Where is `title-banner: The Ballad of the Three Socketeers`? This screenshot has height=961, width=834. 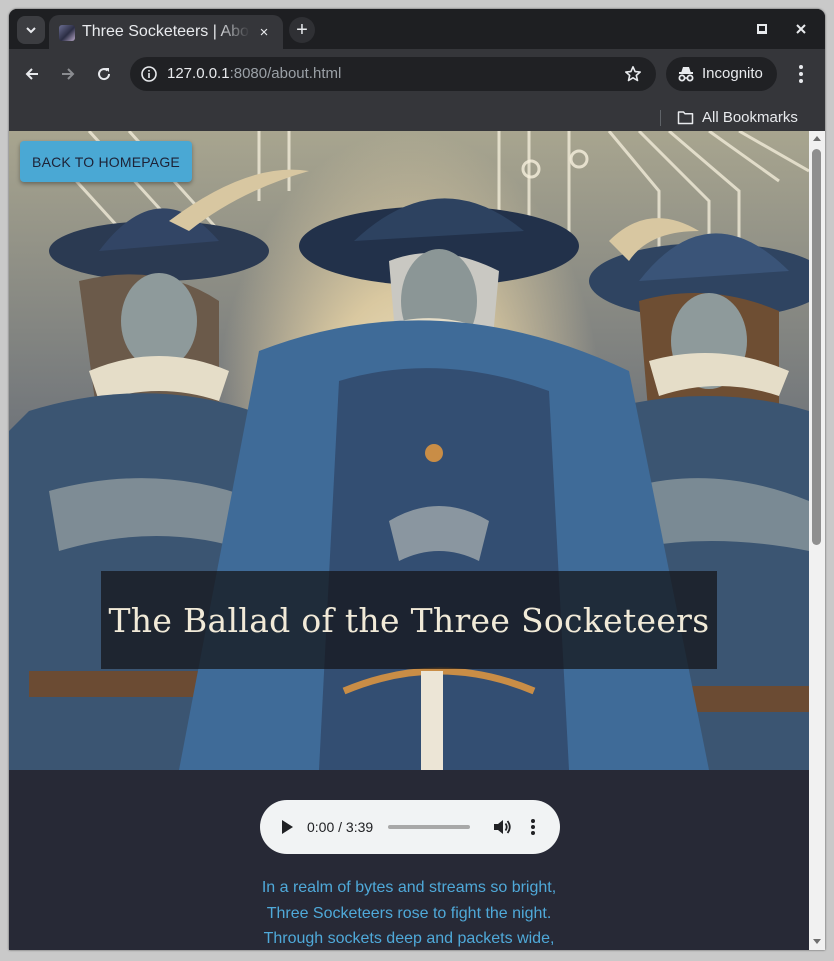 title-banner: The Ballad of the Three Socketeers is located at coordinates (409, 620).